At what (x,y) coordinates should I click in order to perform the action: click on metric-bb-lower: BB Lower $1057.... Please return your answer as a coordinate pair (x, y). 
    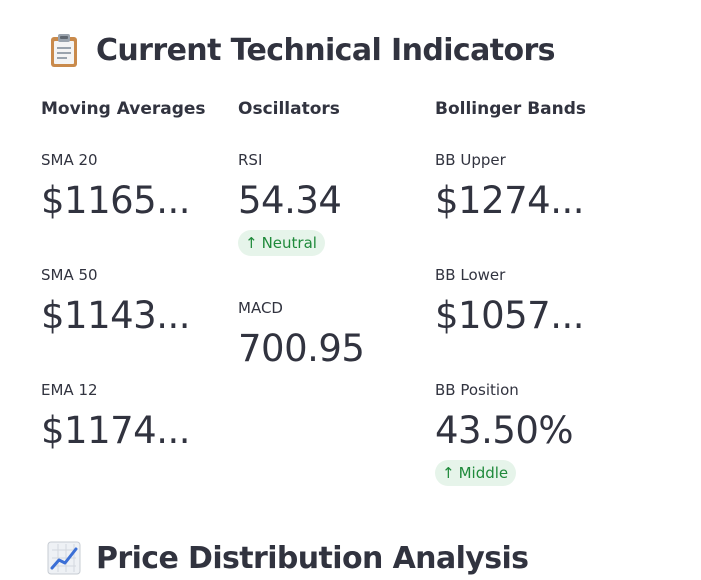
    Looking at the image, I should click on (510, 301).